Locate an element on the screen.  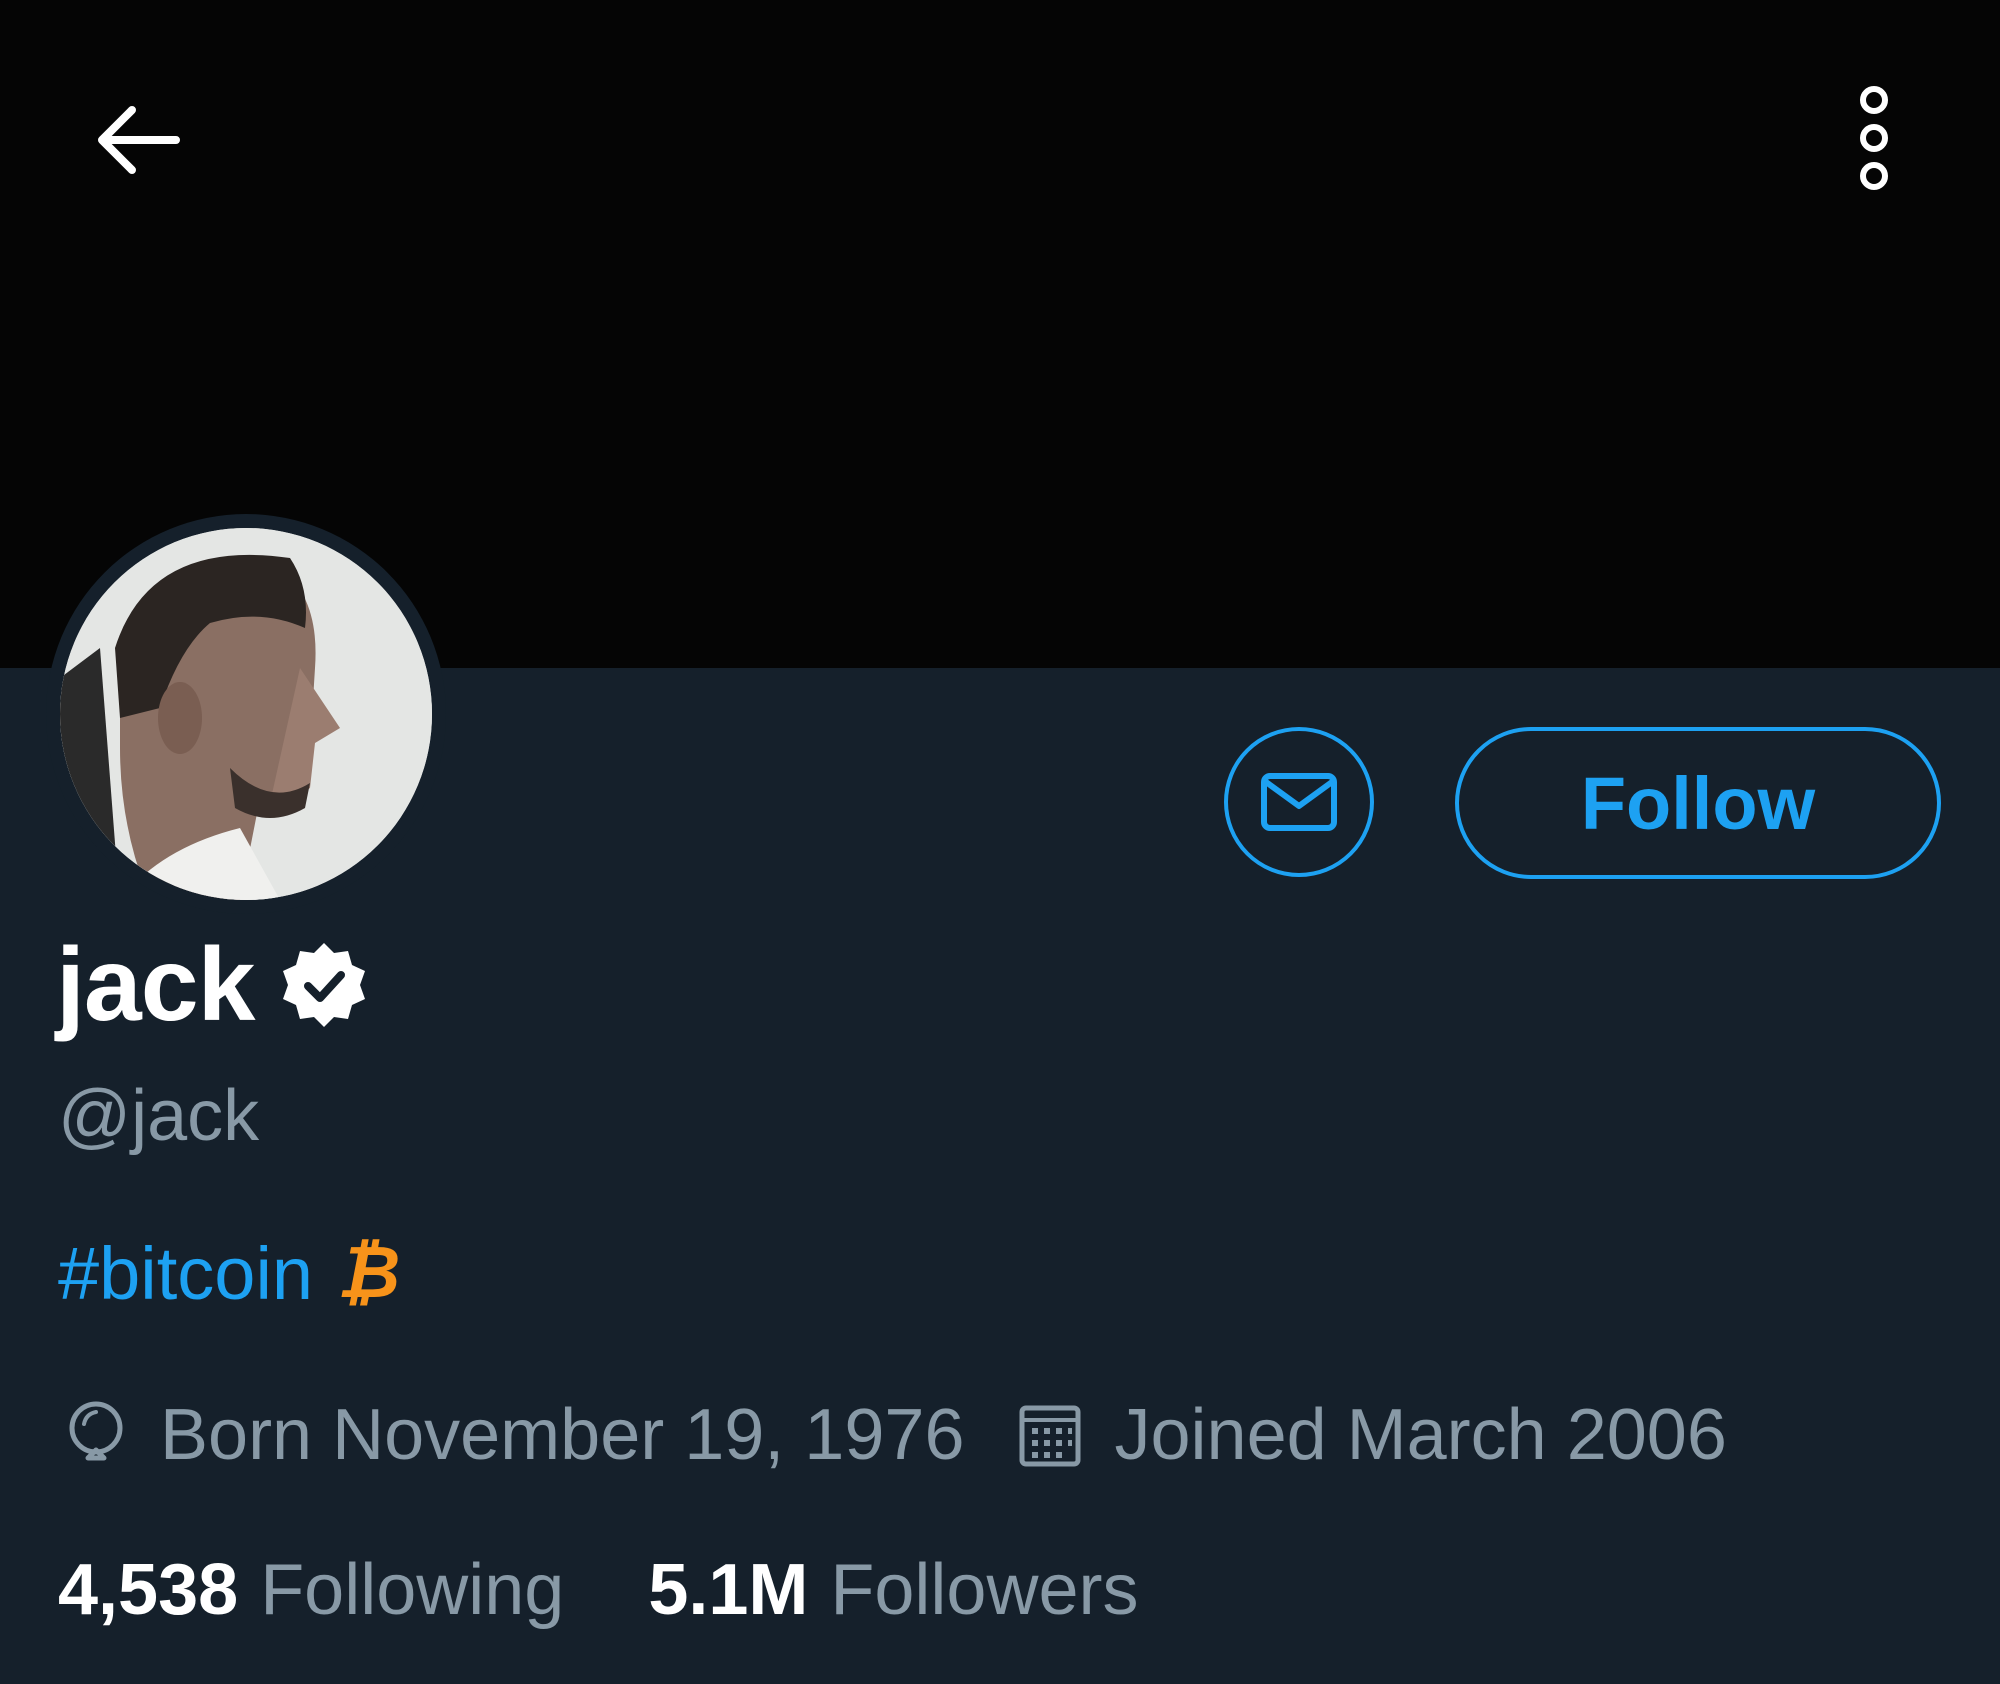
more-options-button is located at coordinates (1874, 138).